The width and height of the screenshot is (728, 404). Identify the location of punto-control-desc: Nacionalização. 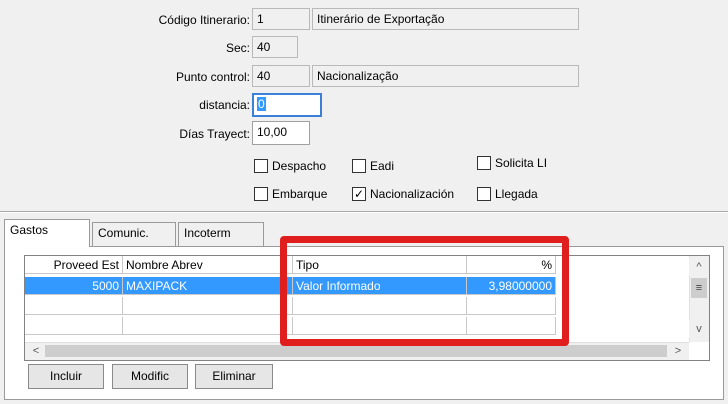
(445, 76).